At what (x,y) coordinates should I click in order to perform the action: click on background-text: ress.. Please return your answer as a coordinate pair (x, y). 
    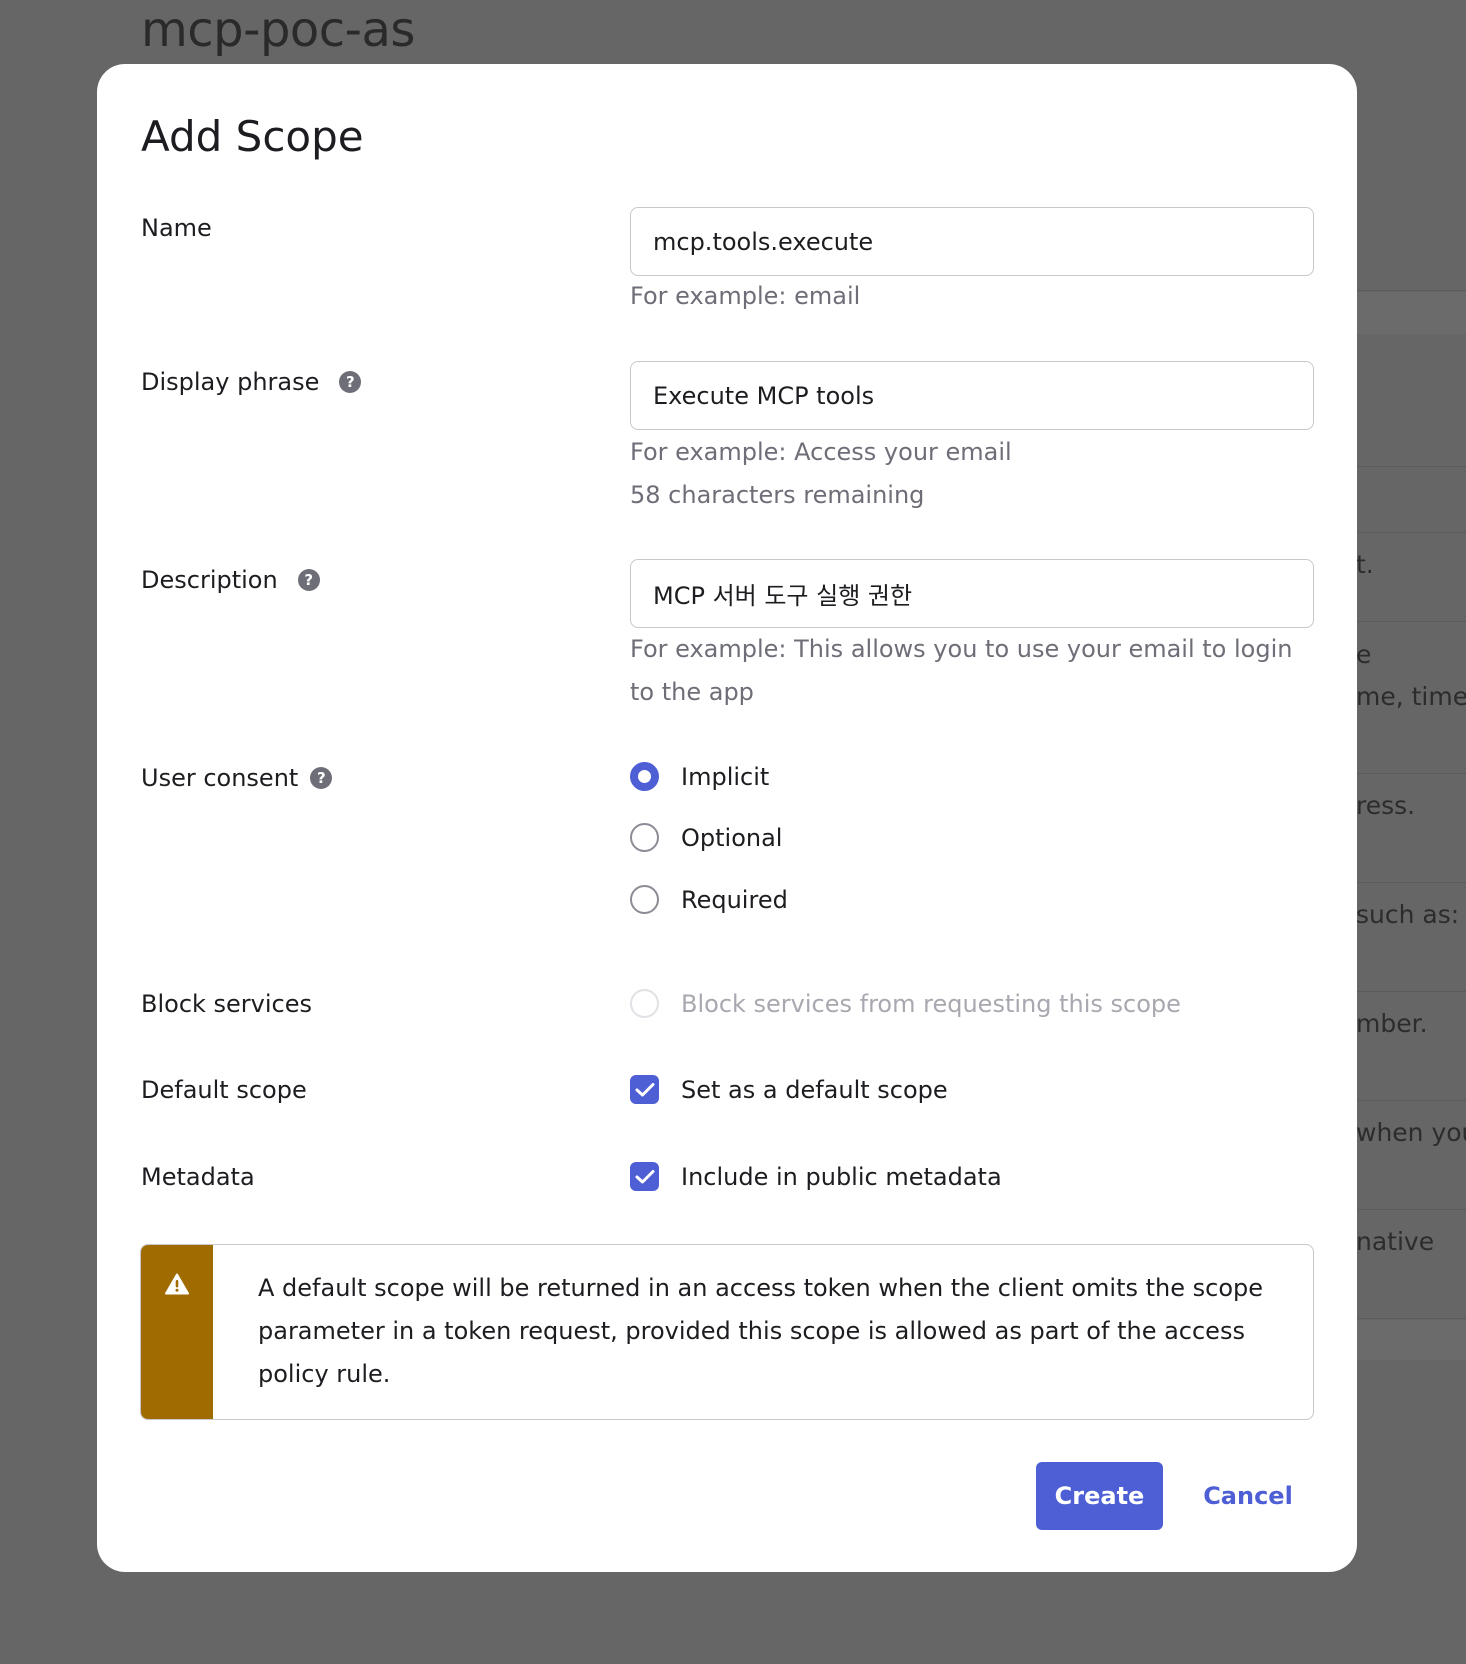
    Looking at the image, I should click on (1386, 805).